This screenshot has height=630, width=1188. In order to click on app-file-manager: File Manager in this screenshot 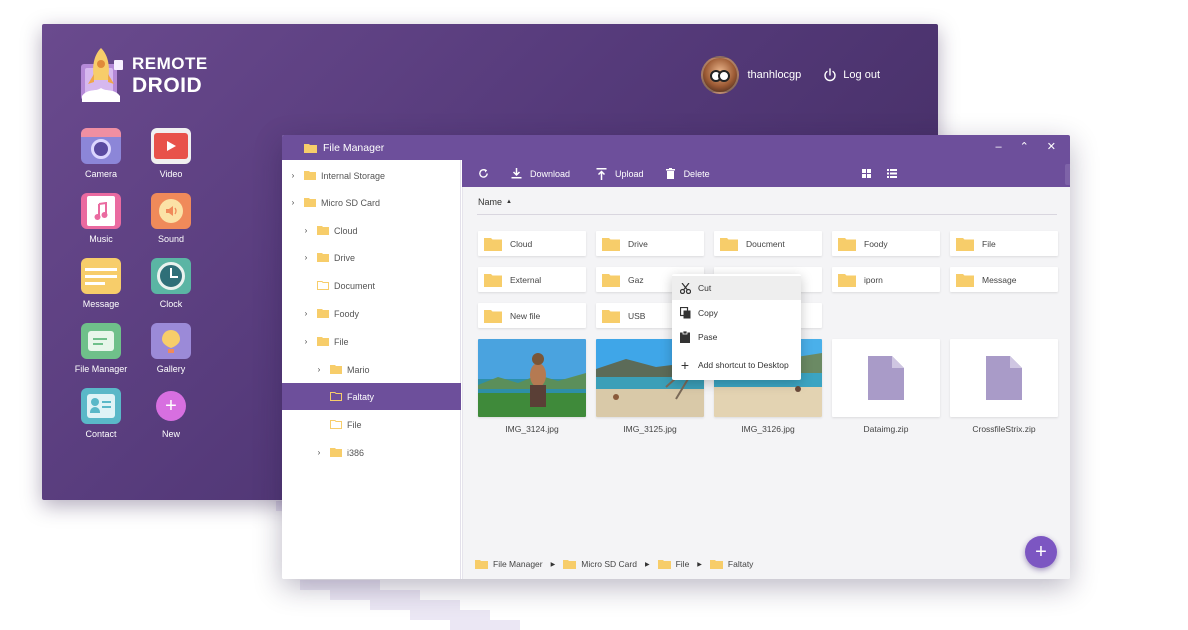, I will do `click(101, 348)`.